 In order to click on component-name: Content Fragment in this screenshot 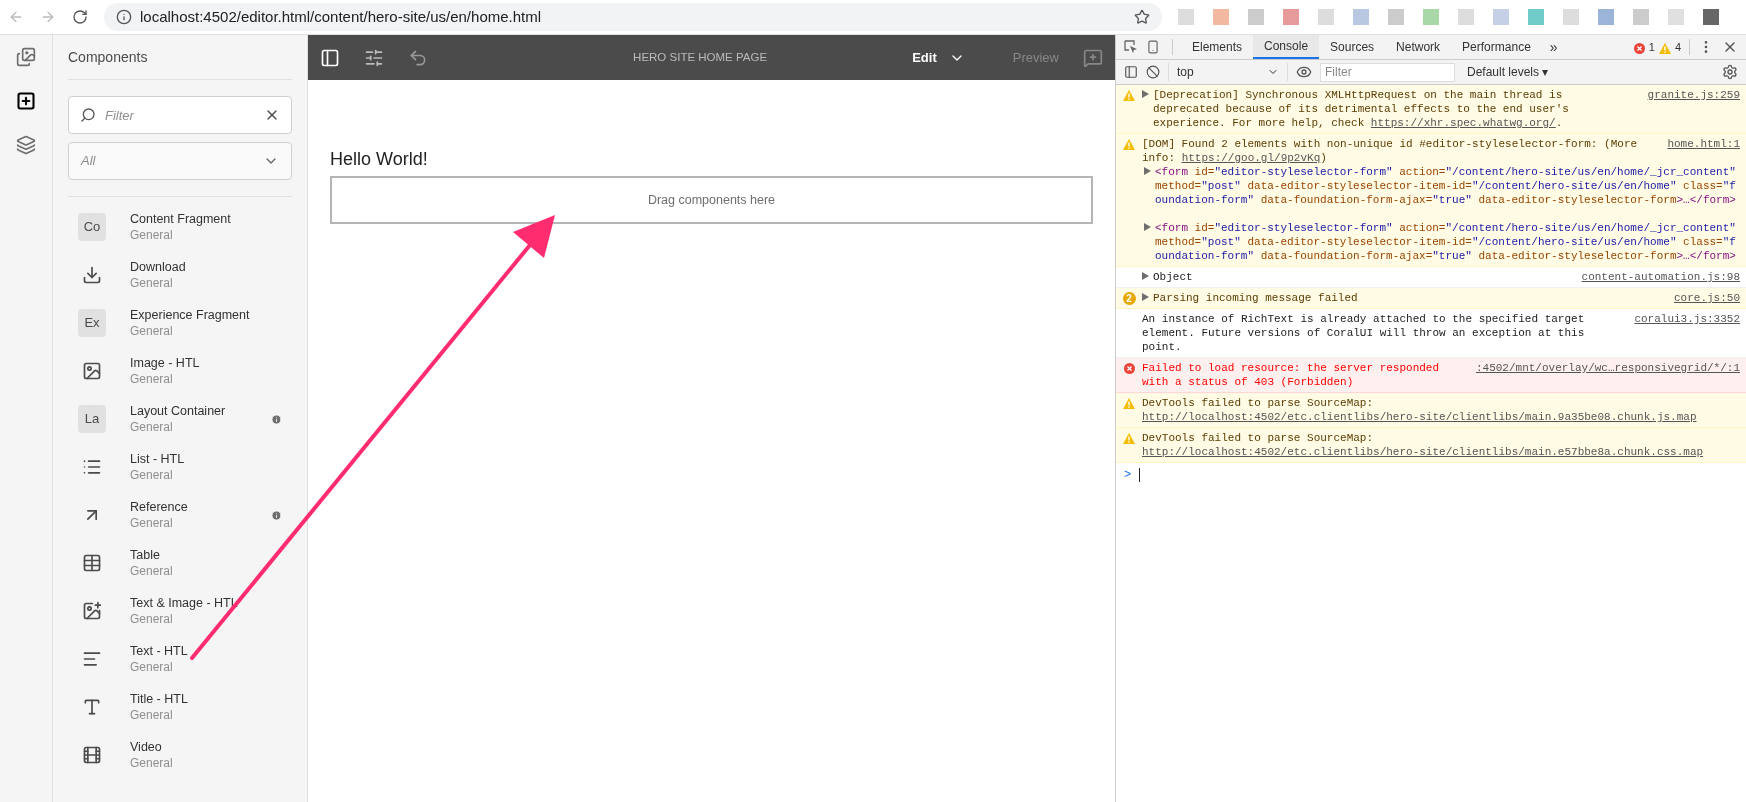, I will do `click(181, 219)`.